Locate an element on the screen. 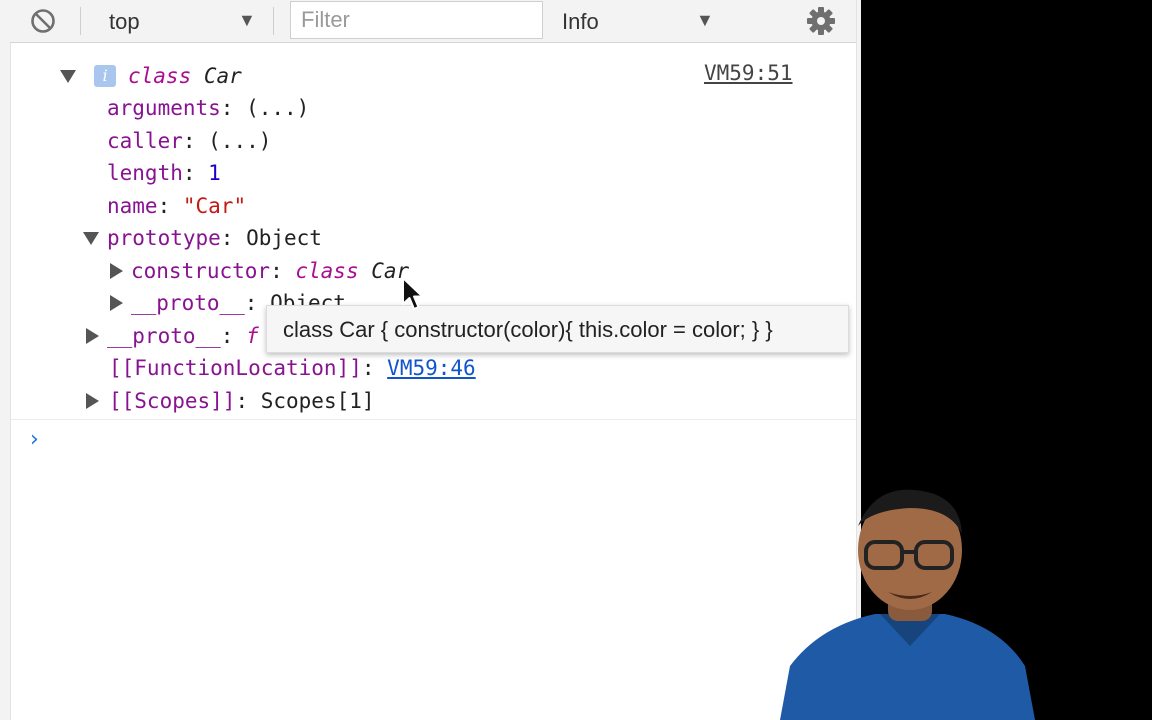 The height and width of the screenshot is (720, 1152). property-arguments: arguments: (...) is located at coordinates (208, 108).